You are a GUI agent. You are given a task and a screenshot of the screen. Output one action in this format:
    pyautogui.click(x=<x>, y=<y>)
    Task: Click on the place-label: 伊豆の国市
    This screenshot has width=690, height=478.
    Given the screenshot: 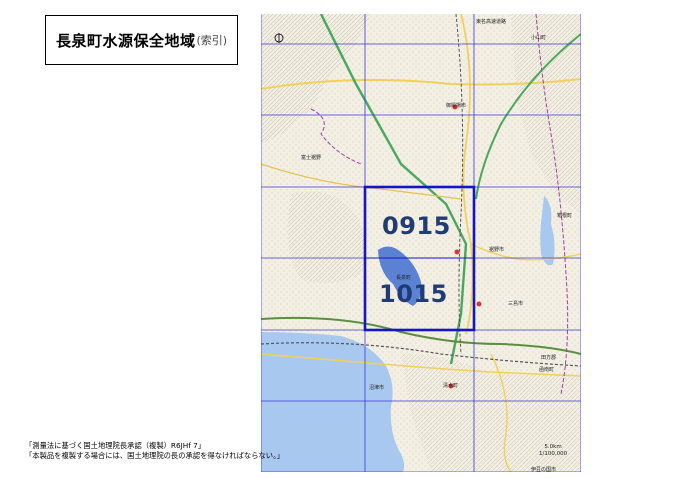 What is the action you would take?
    pyautogui.click(x=544, y=470)
    